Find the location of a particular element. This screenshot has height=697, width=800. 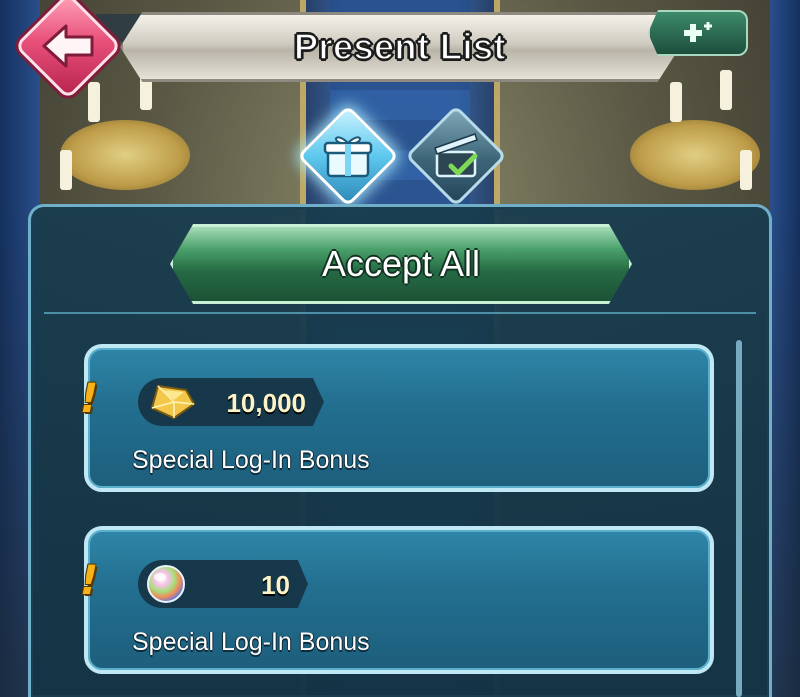

reward-pill: 10,000 is located at coordinates (231, 402).